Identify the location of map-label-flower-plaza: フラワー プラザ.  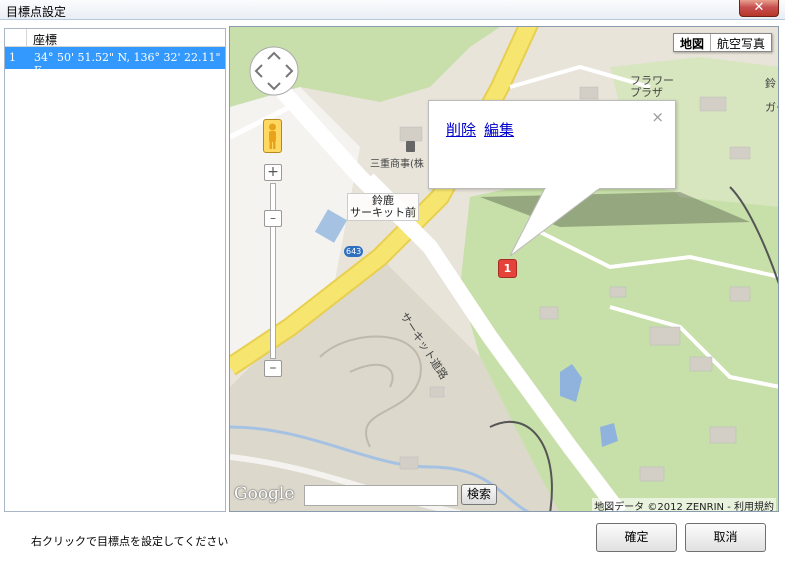
(652, 86).